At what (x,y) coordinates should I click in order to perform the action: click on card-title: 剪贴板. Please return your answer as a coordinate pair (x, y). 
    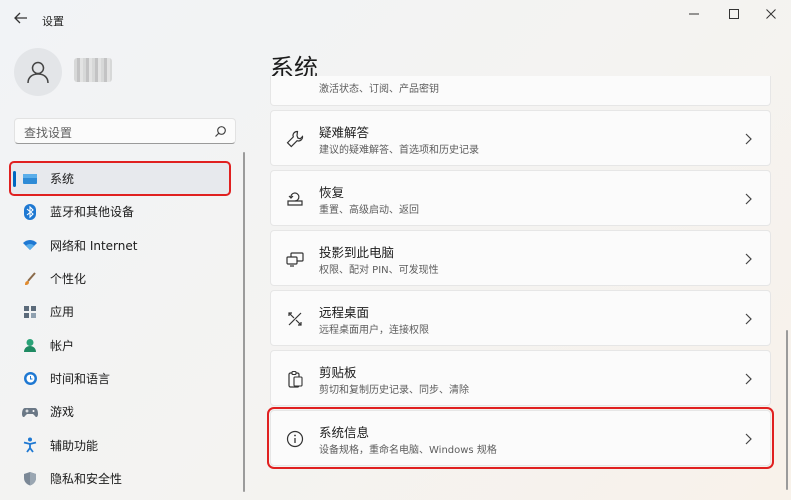
    Looking at the image, I should click on (338, 372).